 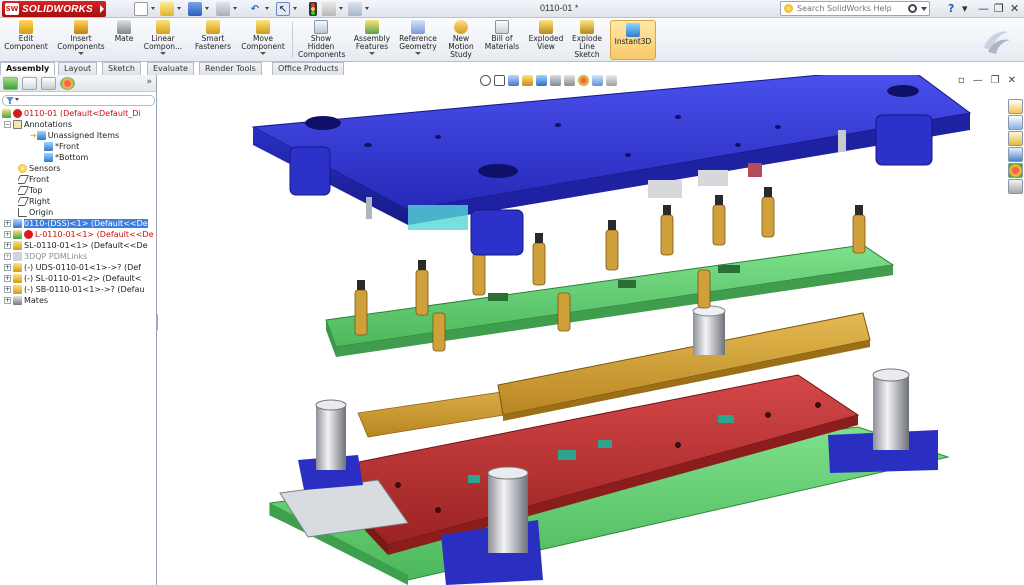 I want to click on tree-filter, so click(x=78, y=100).